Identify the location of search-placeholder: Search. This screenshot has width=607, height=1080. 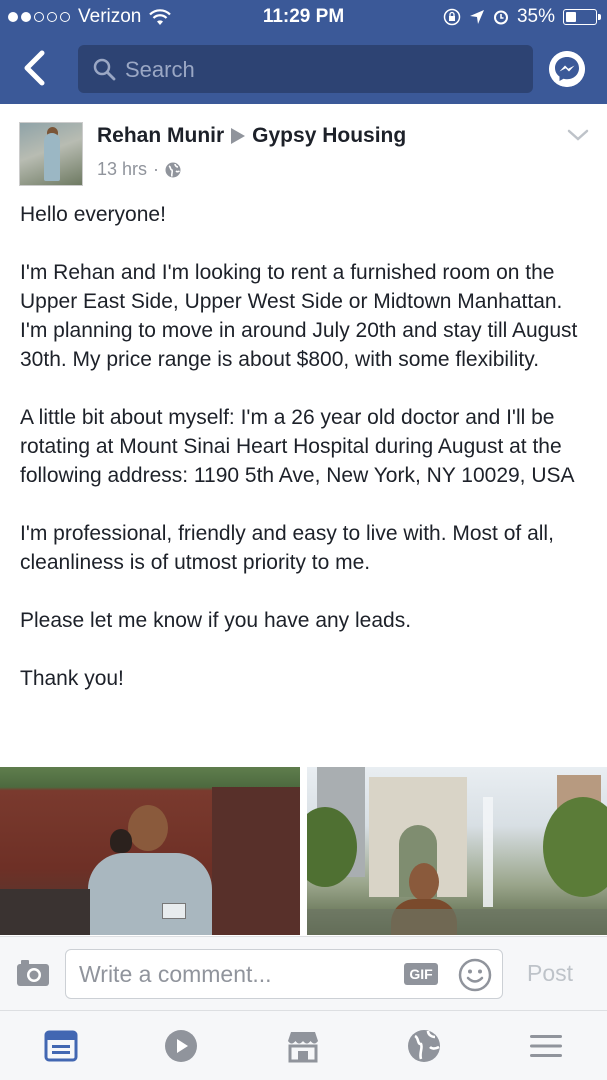
(160, 69).